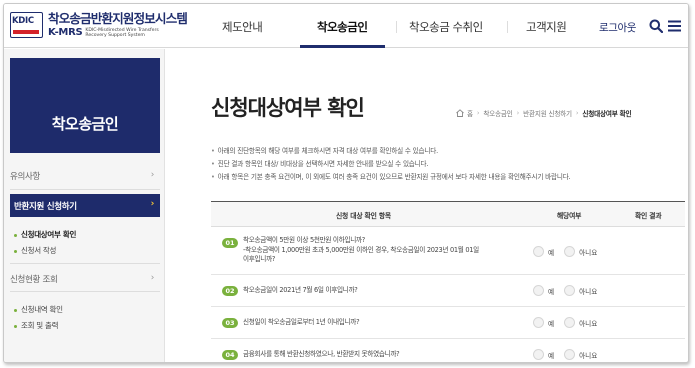 The width and height of the screenshot is (695, 368). I want to click on sidebar-subitem-application-form: 신청서 작성, so click(35, 250).